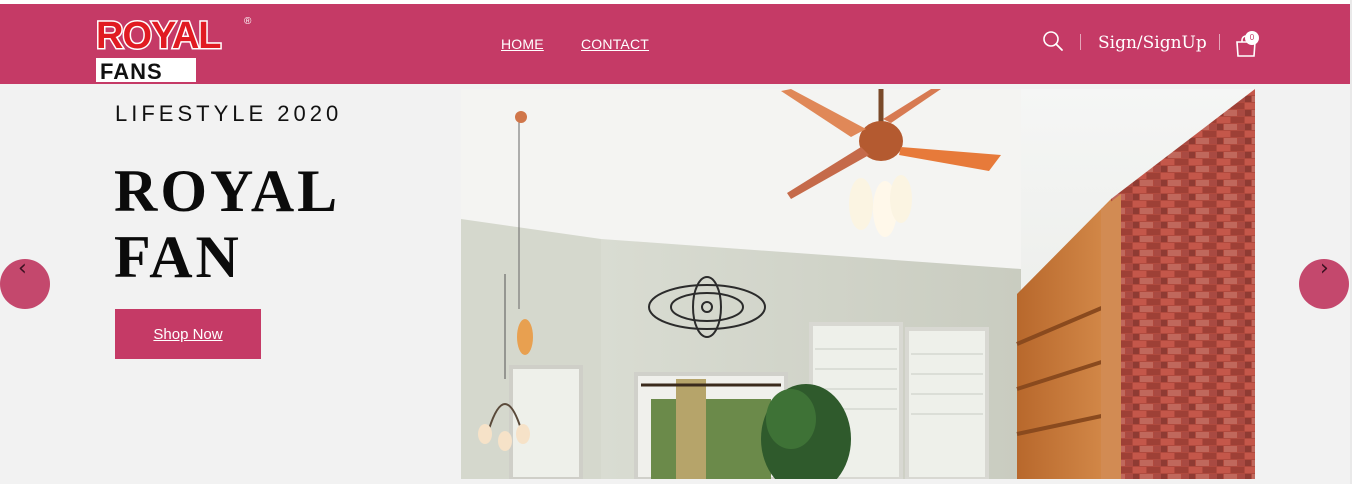 Image resolution: width=1352 pixels, height=496 pixels. Describe the element at coordinates (676, 490) in the screenshot. I see `bottom-strip` at that location.